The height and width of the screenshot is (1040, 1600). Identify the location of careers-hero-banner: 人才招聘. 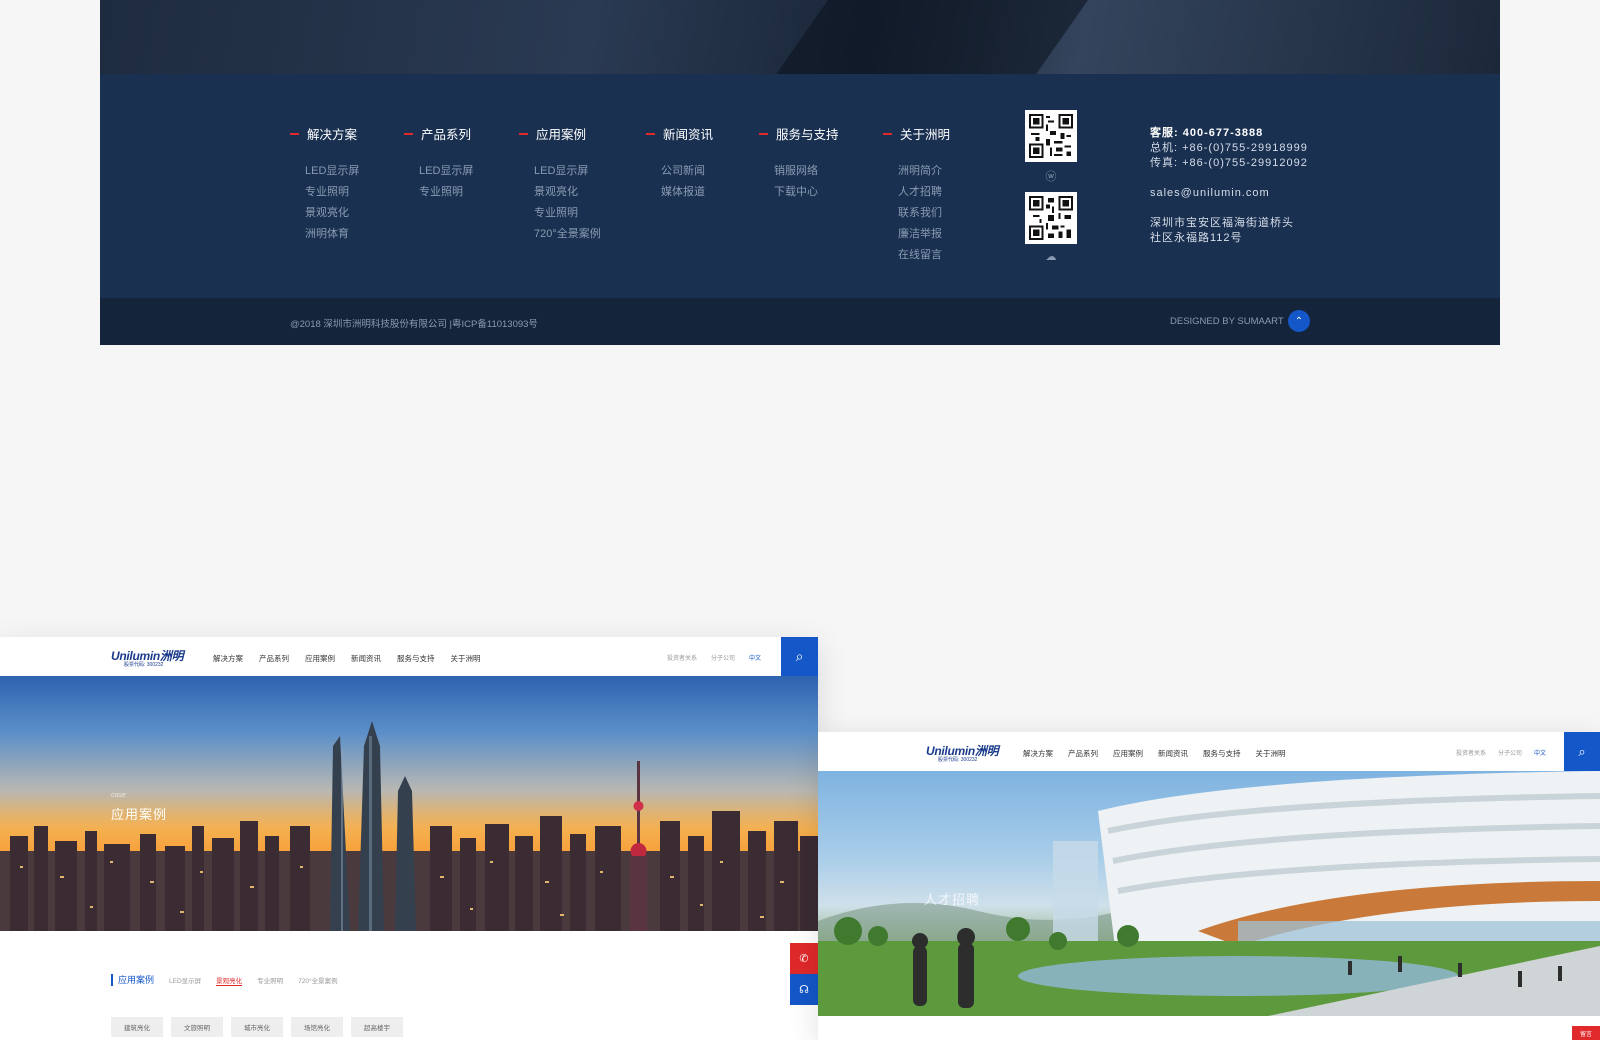
(1209, 893).